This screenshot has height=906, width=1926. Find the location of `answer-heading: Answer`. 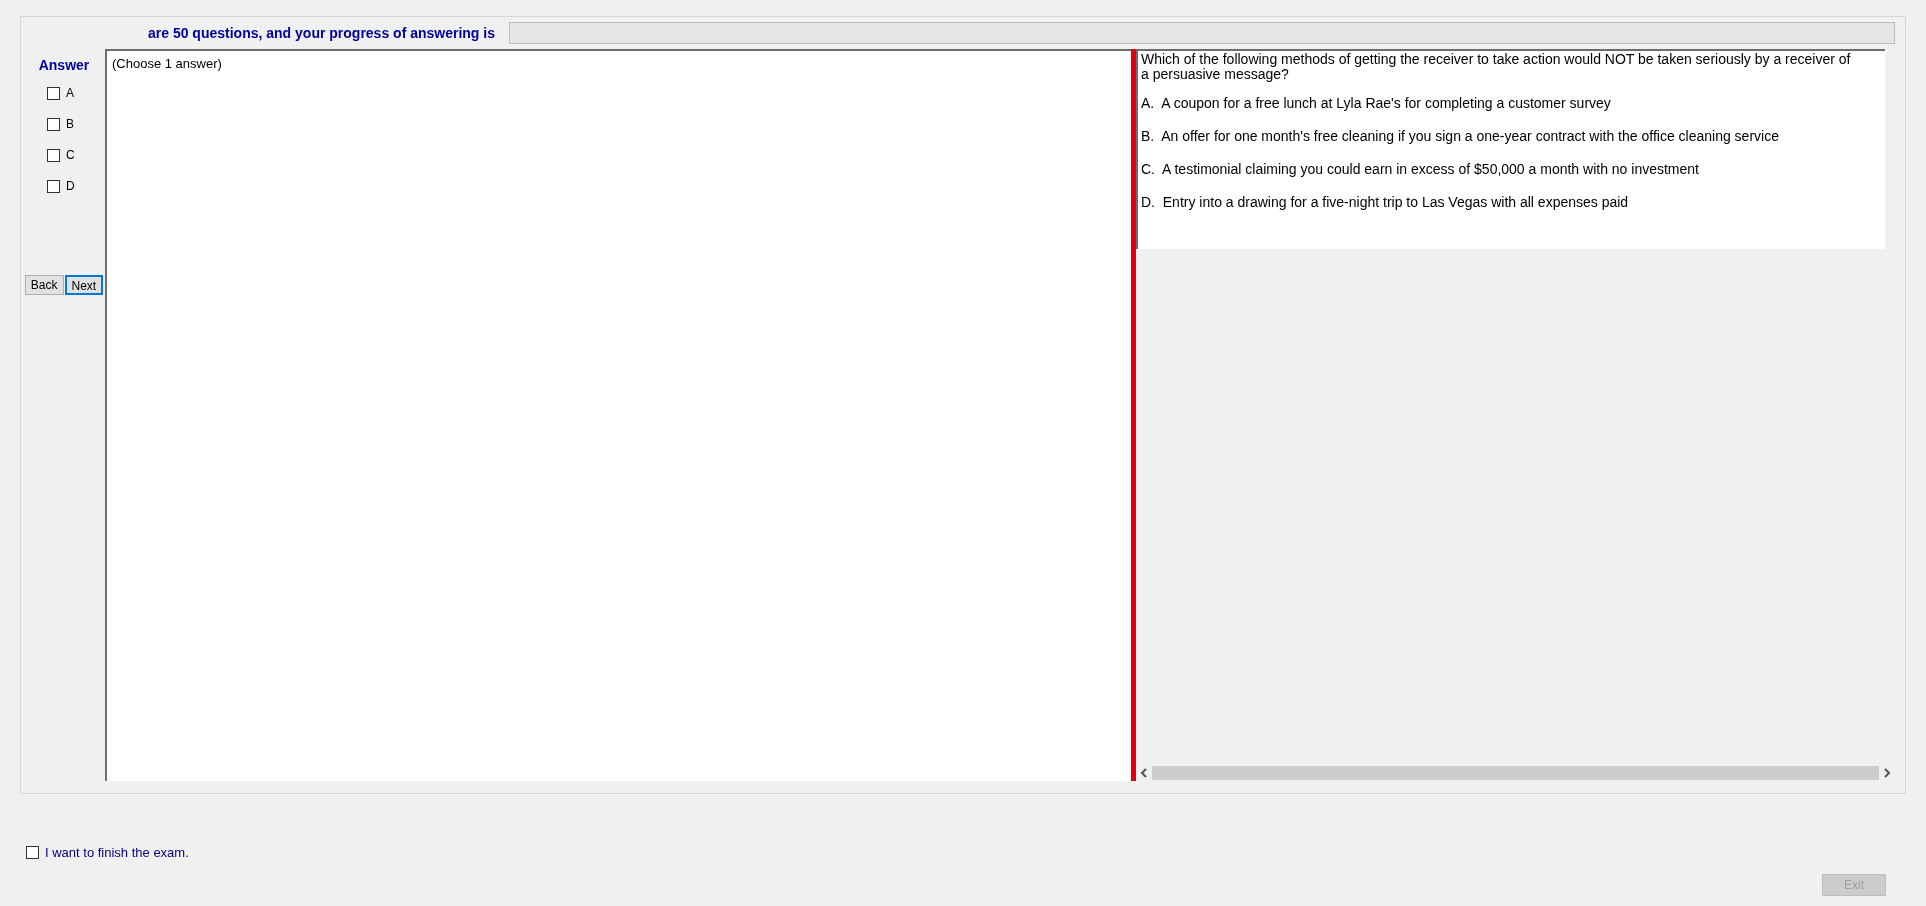

answer-heading: Answer is located at coordinates (64, 65).